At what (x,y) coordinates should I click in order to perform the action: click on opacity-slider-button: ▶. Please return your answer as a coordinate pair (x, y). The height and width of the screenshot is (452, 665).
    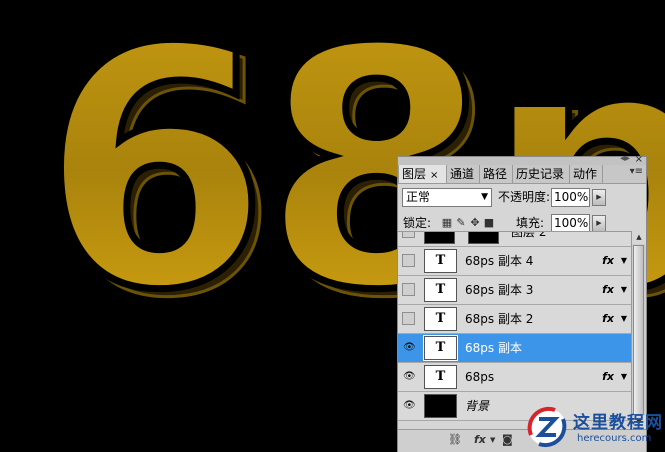
    Looking at the image, I should click on (599, 197).